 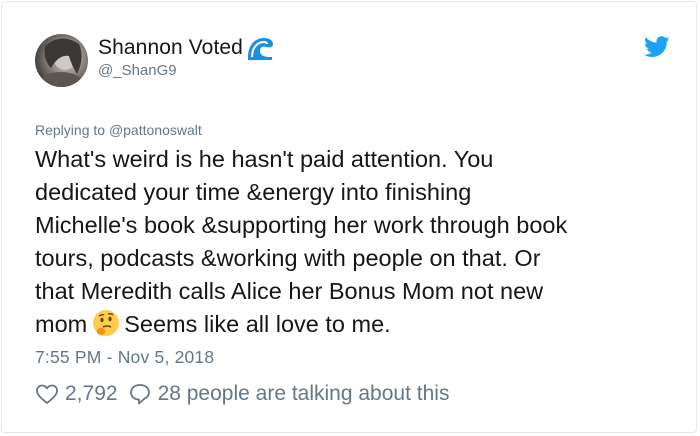 What do you see at coordinates (124, 357) in the screenshot?
I see `tweet-timestamp: 7:55 PM - Nov 5, 2018` at bounding box center [124, 357].